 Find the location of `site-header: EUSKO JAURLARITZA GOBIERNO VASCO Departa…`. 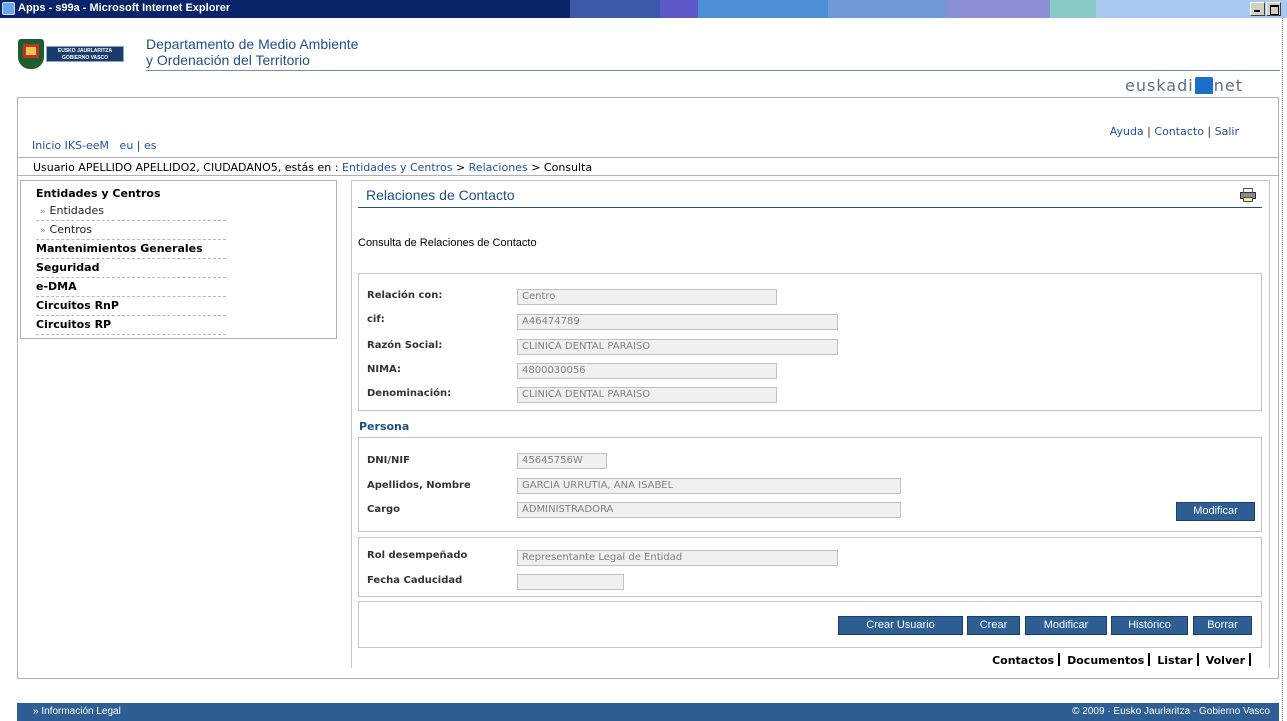

site-header: EUSKO JAURLARITZA GOBIERNO VASCO Departa… is located at coordinates (643, 58).